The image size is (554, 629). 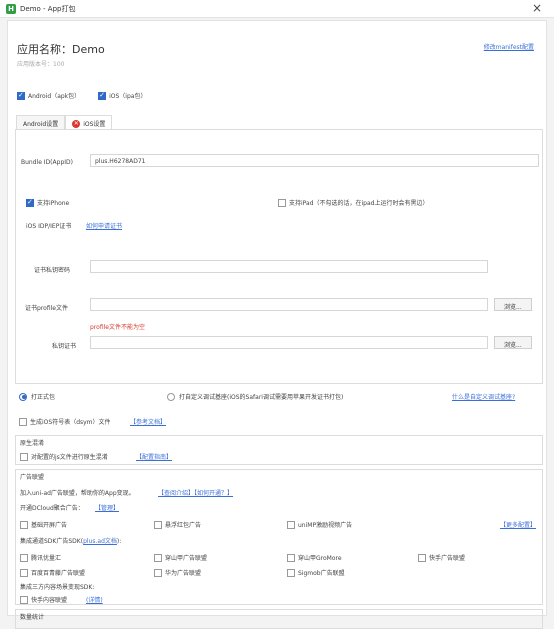 What do you see at coordinates (100, 541) in the screenshot?
I see `plus-ad-doc-link: plus.ad文档` at bounding box center [100, 541].